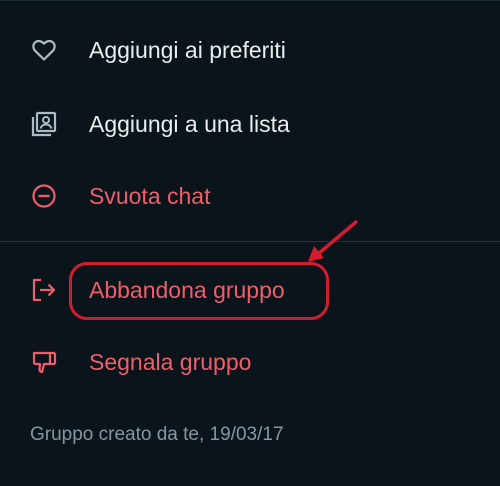 The width and height of the screenshot is (500, 486). I want to click on menu-item-leave-group: Abbandona gruppo, so click(250, 290).